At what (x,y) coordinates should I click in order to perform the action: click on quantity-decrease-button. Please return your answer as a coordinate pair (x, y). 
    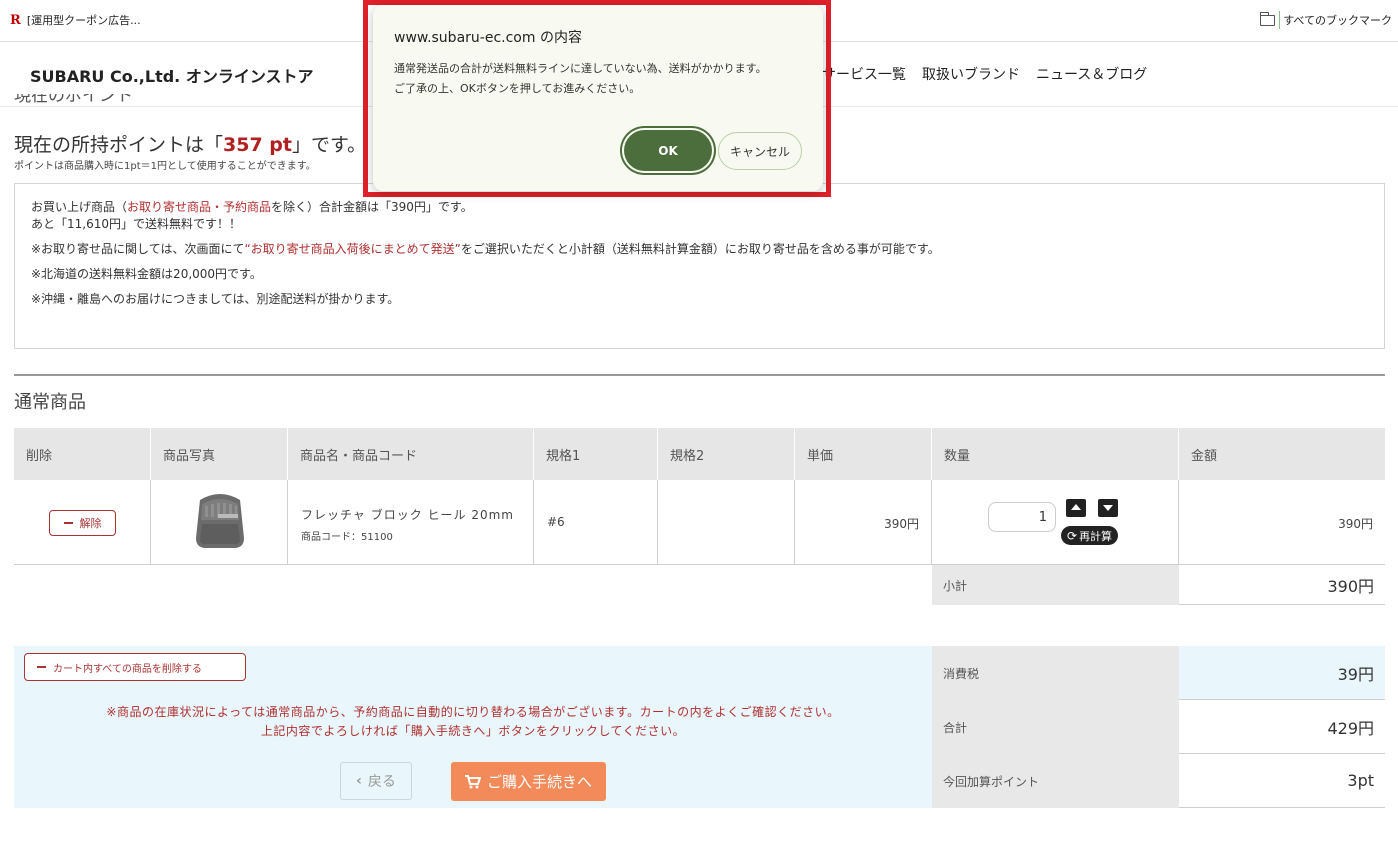
    Looking at the image, I should click on (1108, 508).